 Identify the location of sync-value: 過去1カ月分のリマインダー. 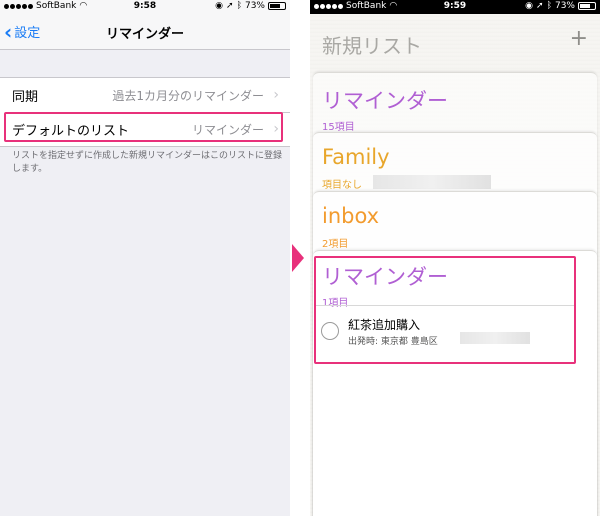
(188, 95).